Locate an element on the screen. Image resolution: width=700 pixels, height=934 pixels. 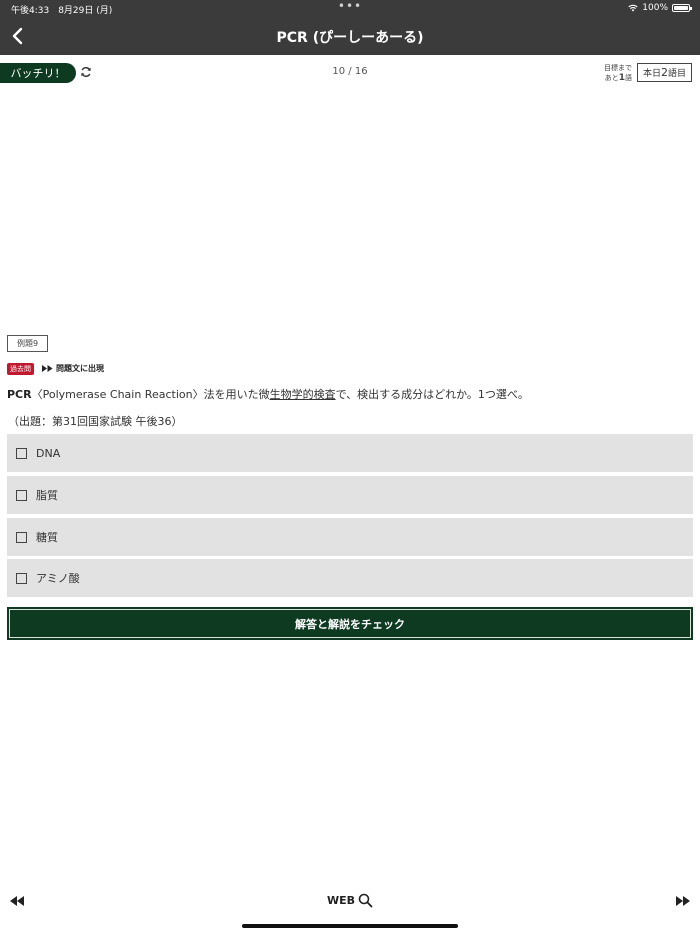
today-count-badge: 本日 2 語目 is located at coordinates (664, 72).